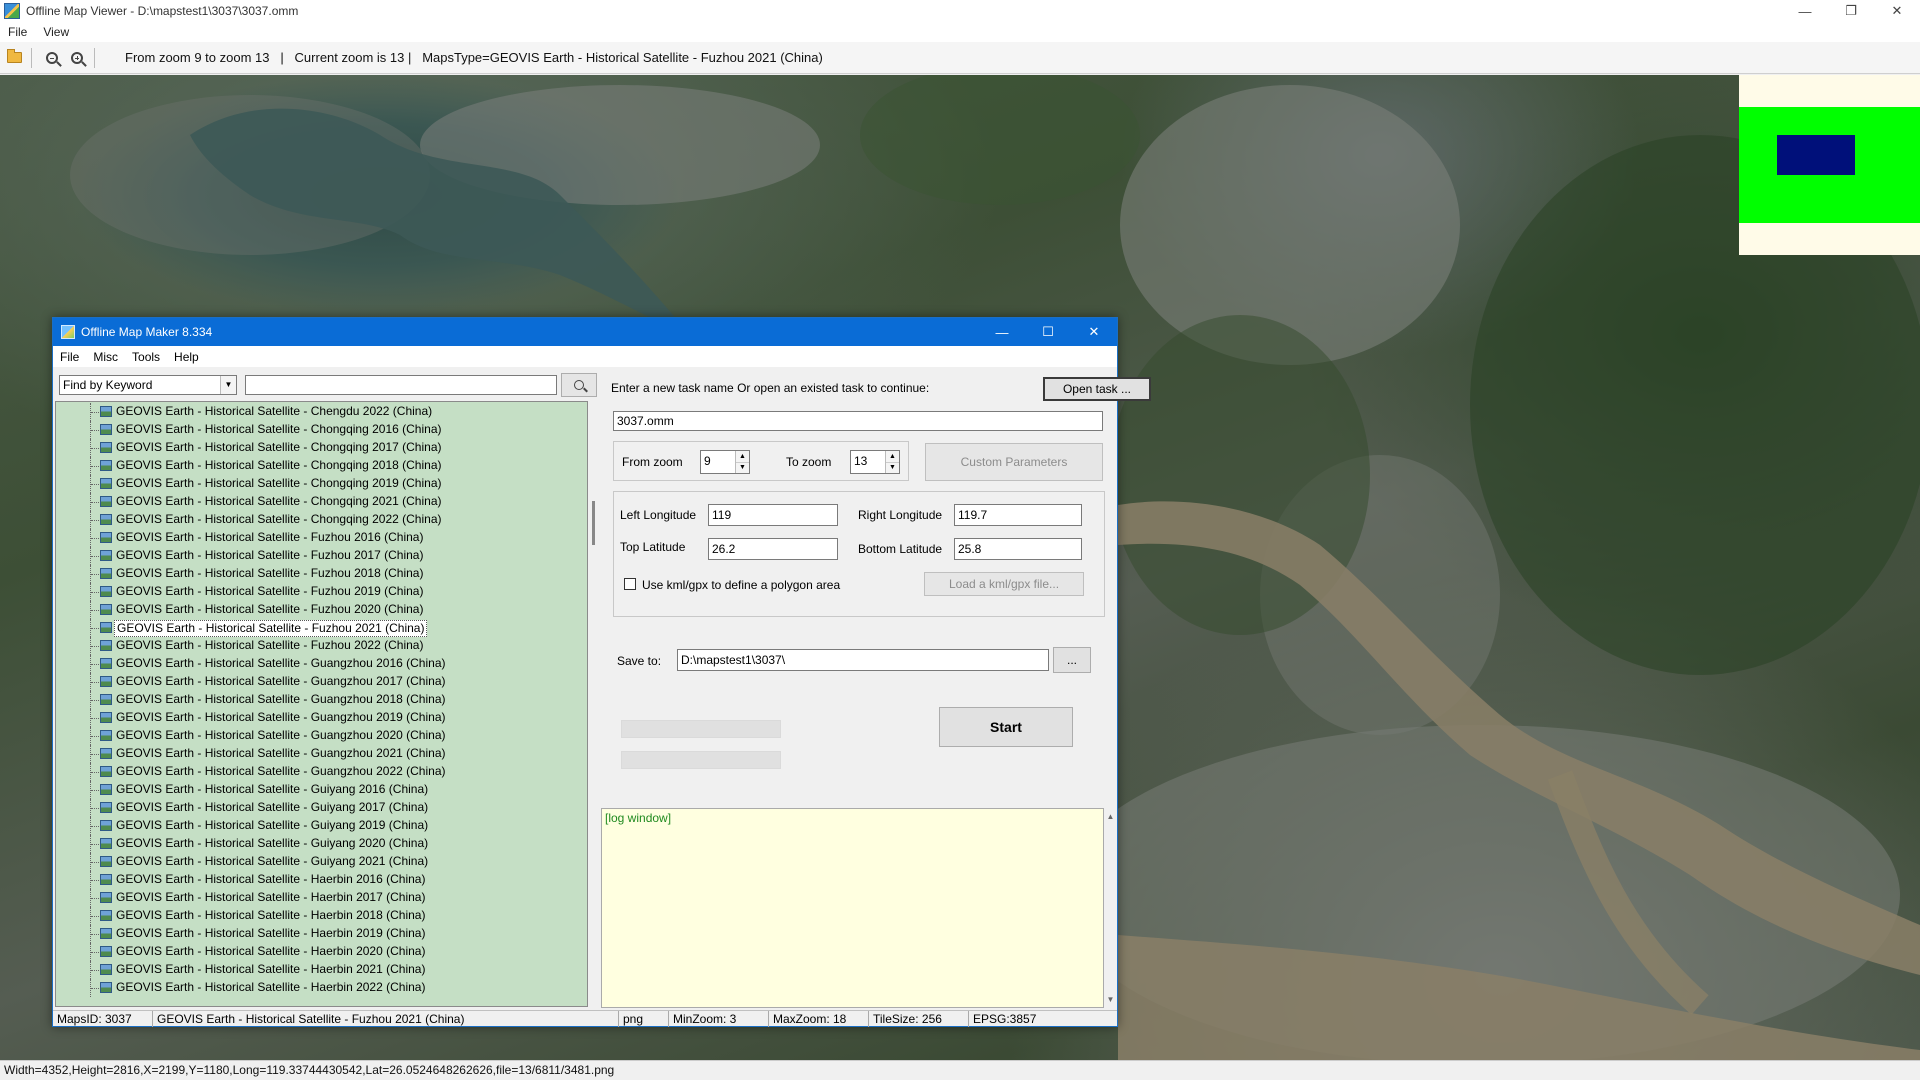 The image size is (1920, 1080). I want to click on map-maker-icon, so click(68, 332).